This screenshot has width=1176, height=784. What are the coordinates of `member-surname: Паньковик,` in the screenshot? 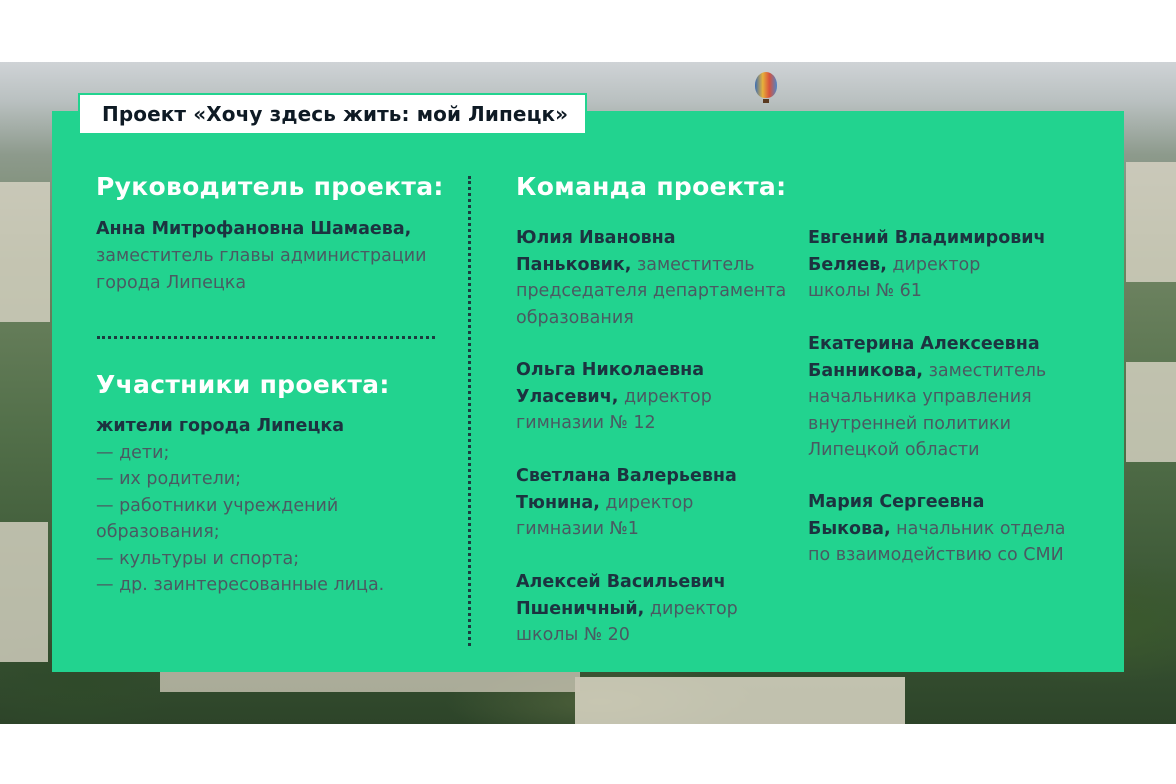 It's located at (574, 264).